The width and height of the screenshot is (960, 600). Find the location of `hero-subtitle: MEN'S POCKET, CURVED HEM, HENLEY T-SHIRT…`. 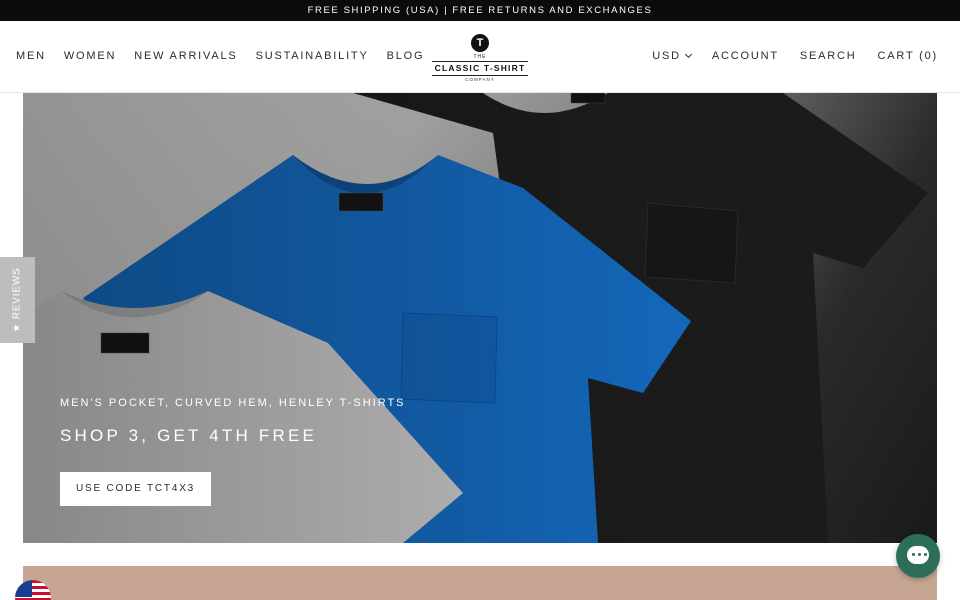

hero-subtitle: MEN'S POCKET, CURVED HEM, HENLEY T-SHIRT… is located at coordinates (233, 403).